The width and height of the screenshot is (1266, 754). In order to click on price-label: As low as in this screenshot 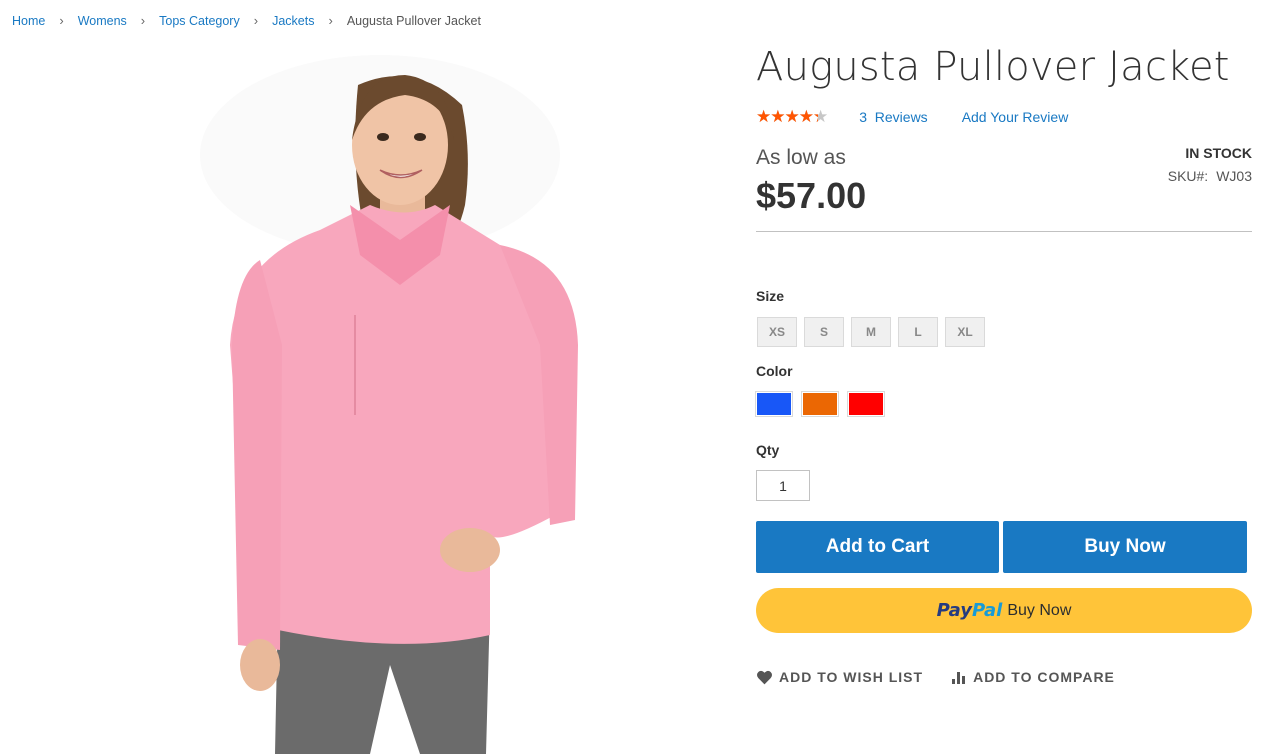, I will do `click(801, 157)`.